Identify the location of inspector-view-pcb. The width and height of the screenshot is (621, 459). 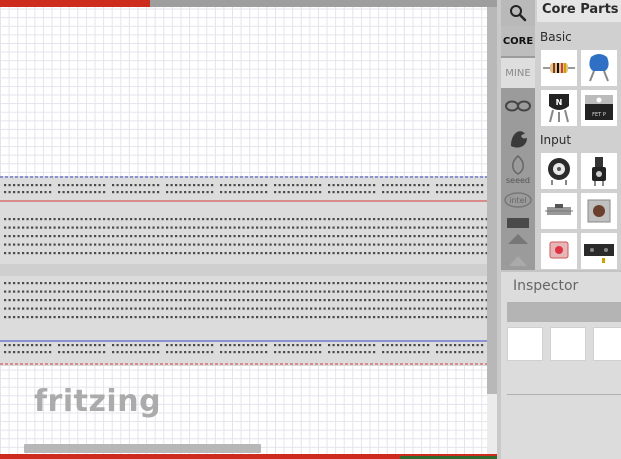
(607, 344).